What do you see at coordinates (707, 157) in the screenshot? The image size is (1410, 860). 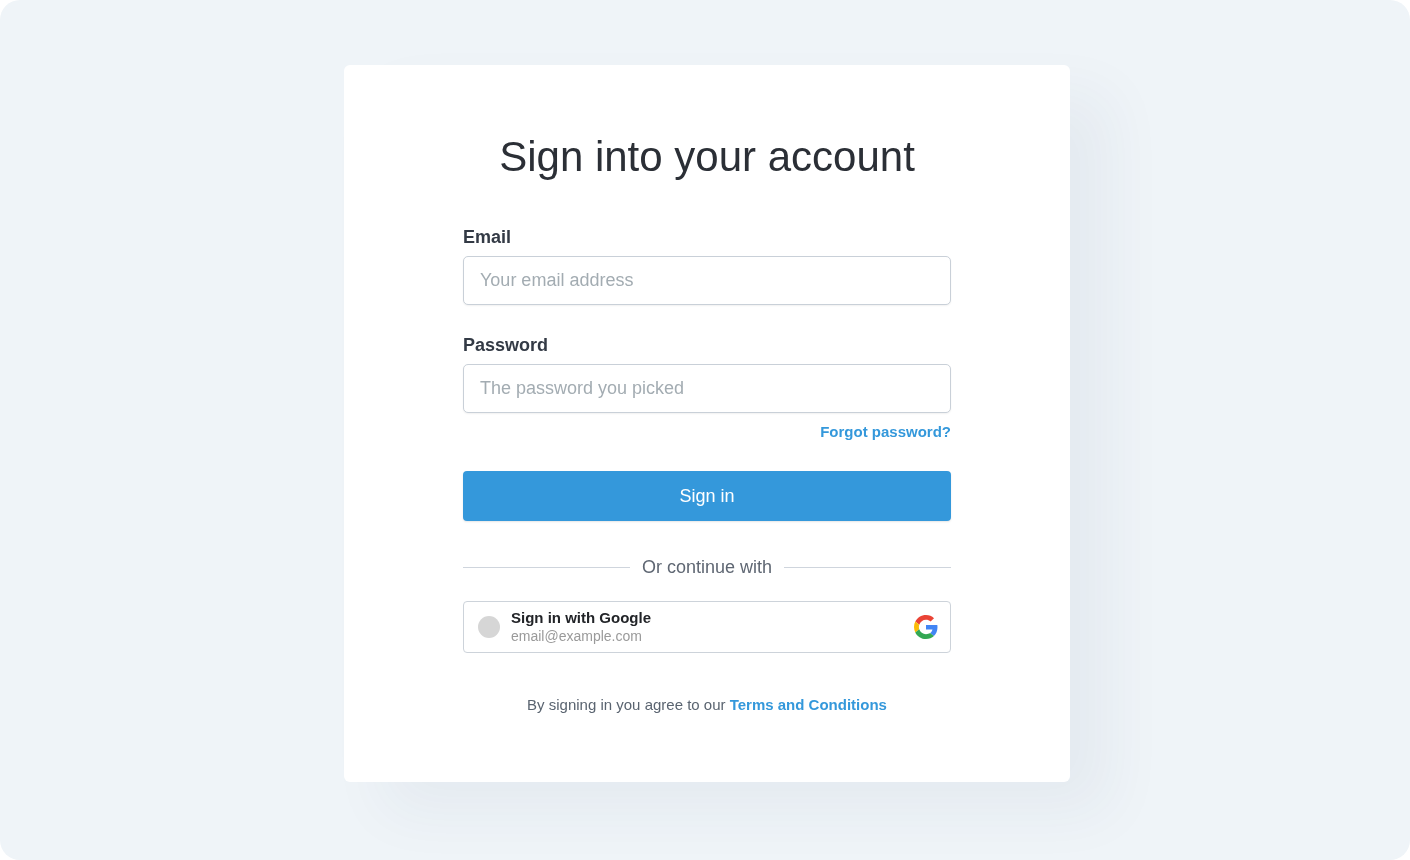 I see `form-title: Sign into your account` at bounding box center [707, 157].